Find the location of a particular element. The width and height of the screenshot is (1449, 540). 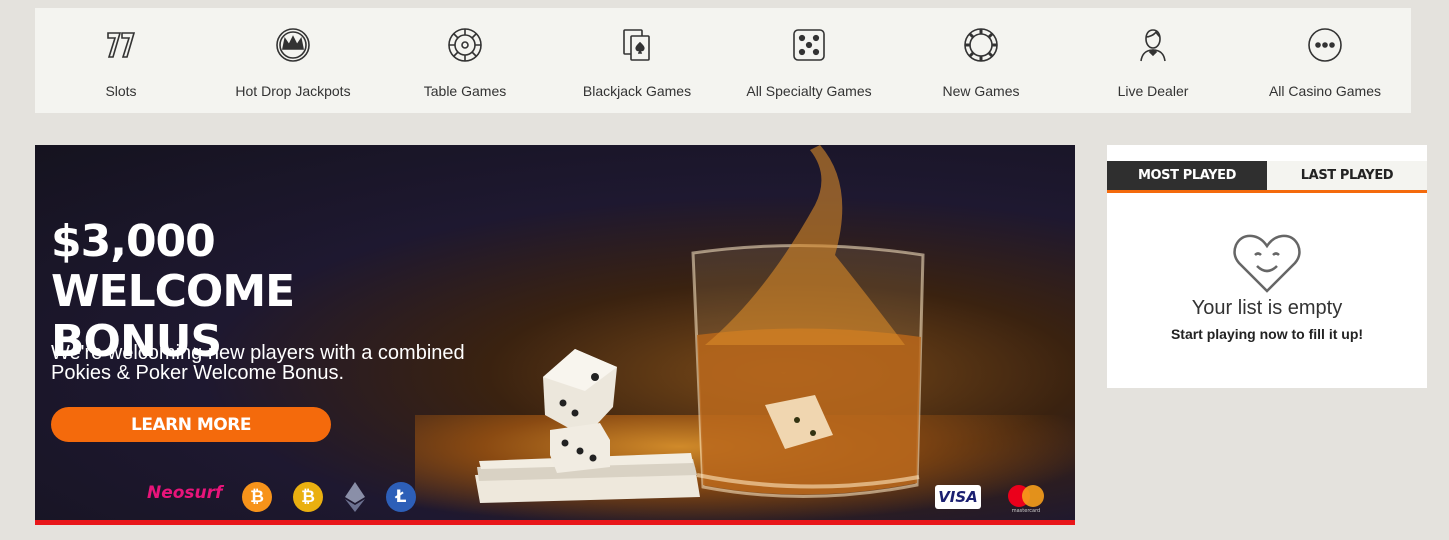

cards-icon is located at coordinates (637, 45).